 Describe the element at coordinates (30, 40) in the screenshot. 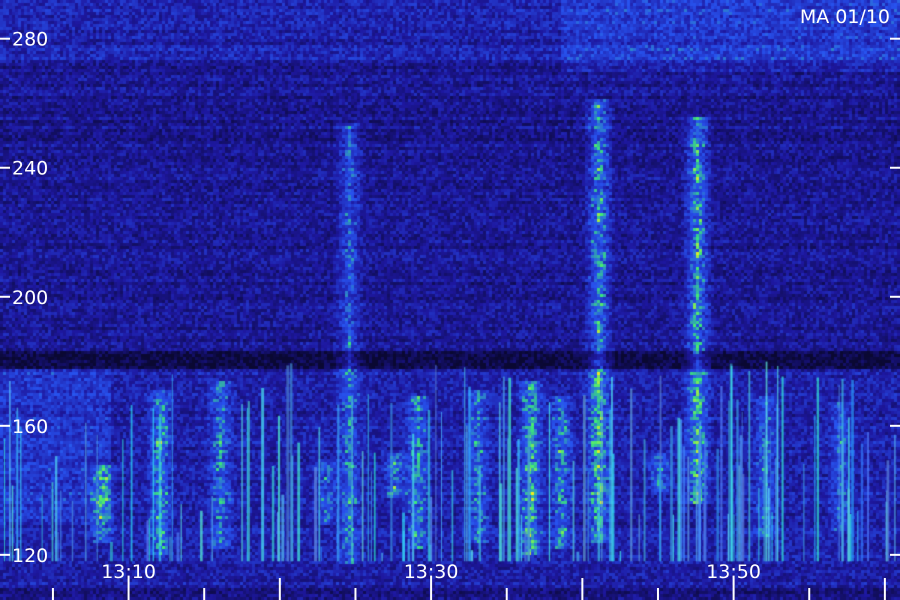

I see `y-tick-label: 280` at that location.